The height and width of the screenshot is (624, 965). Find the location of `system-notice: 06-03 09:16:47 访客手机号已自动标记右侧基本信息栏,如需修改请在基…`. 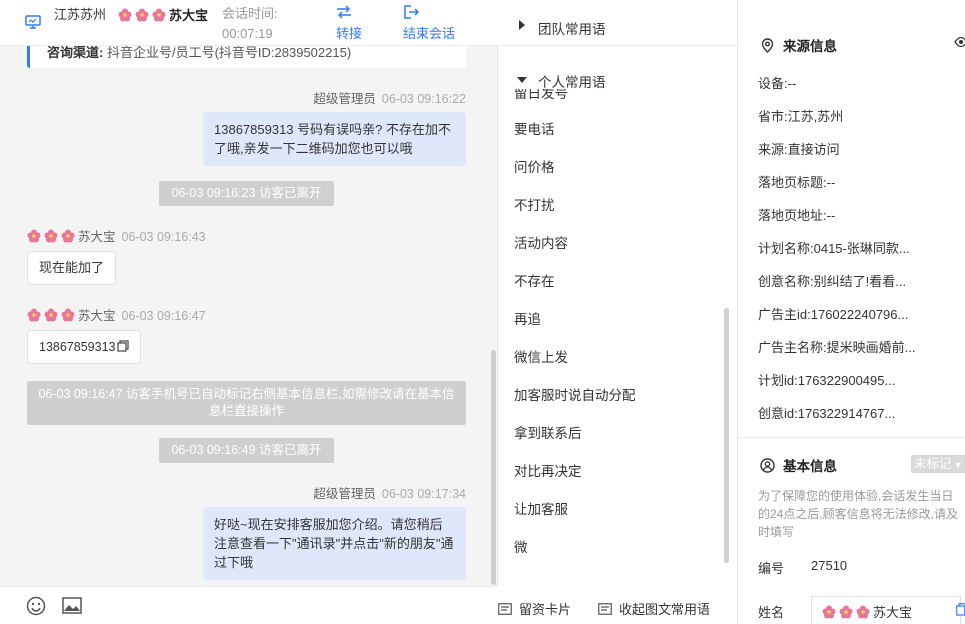

system-notice: 06-03 09:16:47 访客手机号已自动标记右侧基本信息栏,如需修改请在基… is located at coordinates (246, 403).